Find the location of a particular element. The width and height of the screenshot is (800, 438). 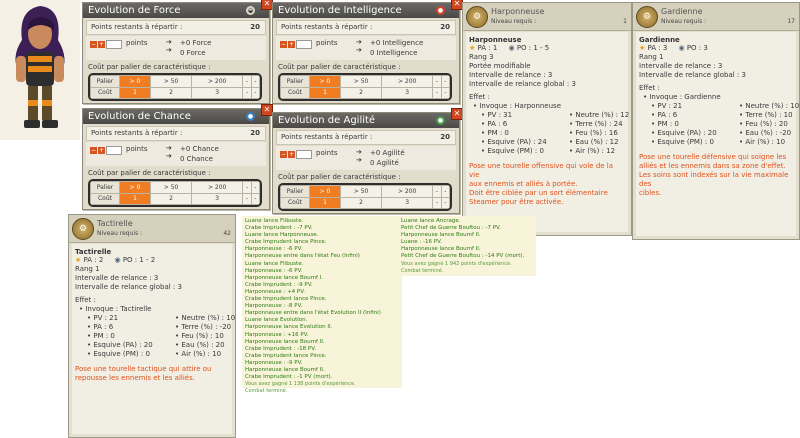

stat: Eau (%) : -20 is located at coordinates (768, 133).